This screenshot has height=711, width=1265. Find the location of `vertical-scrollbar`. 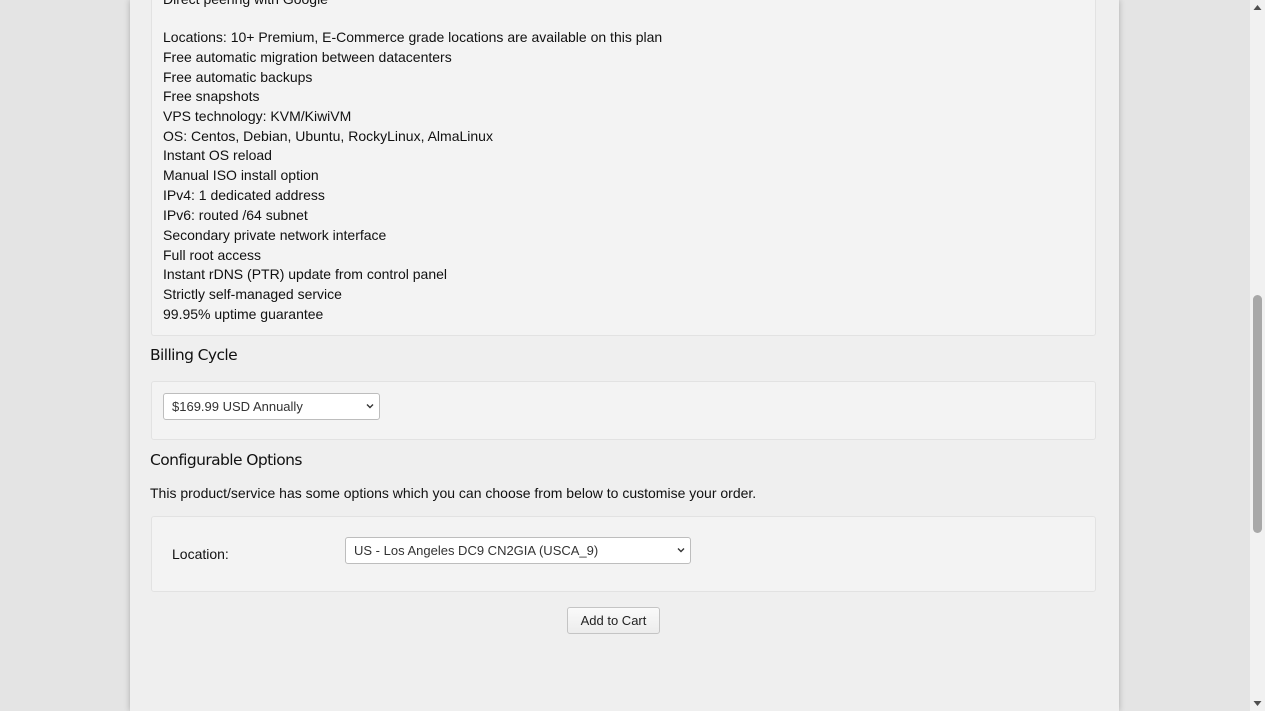

vertical-scrollbar is located at coordinates (1257, 355).